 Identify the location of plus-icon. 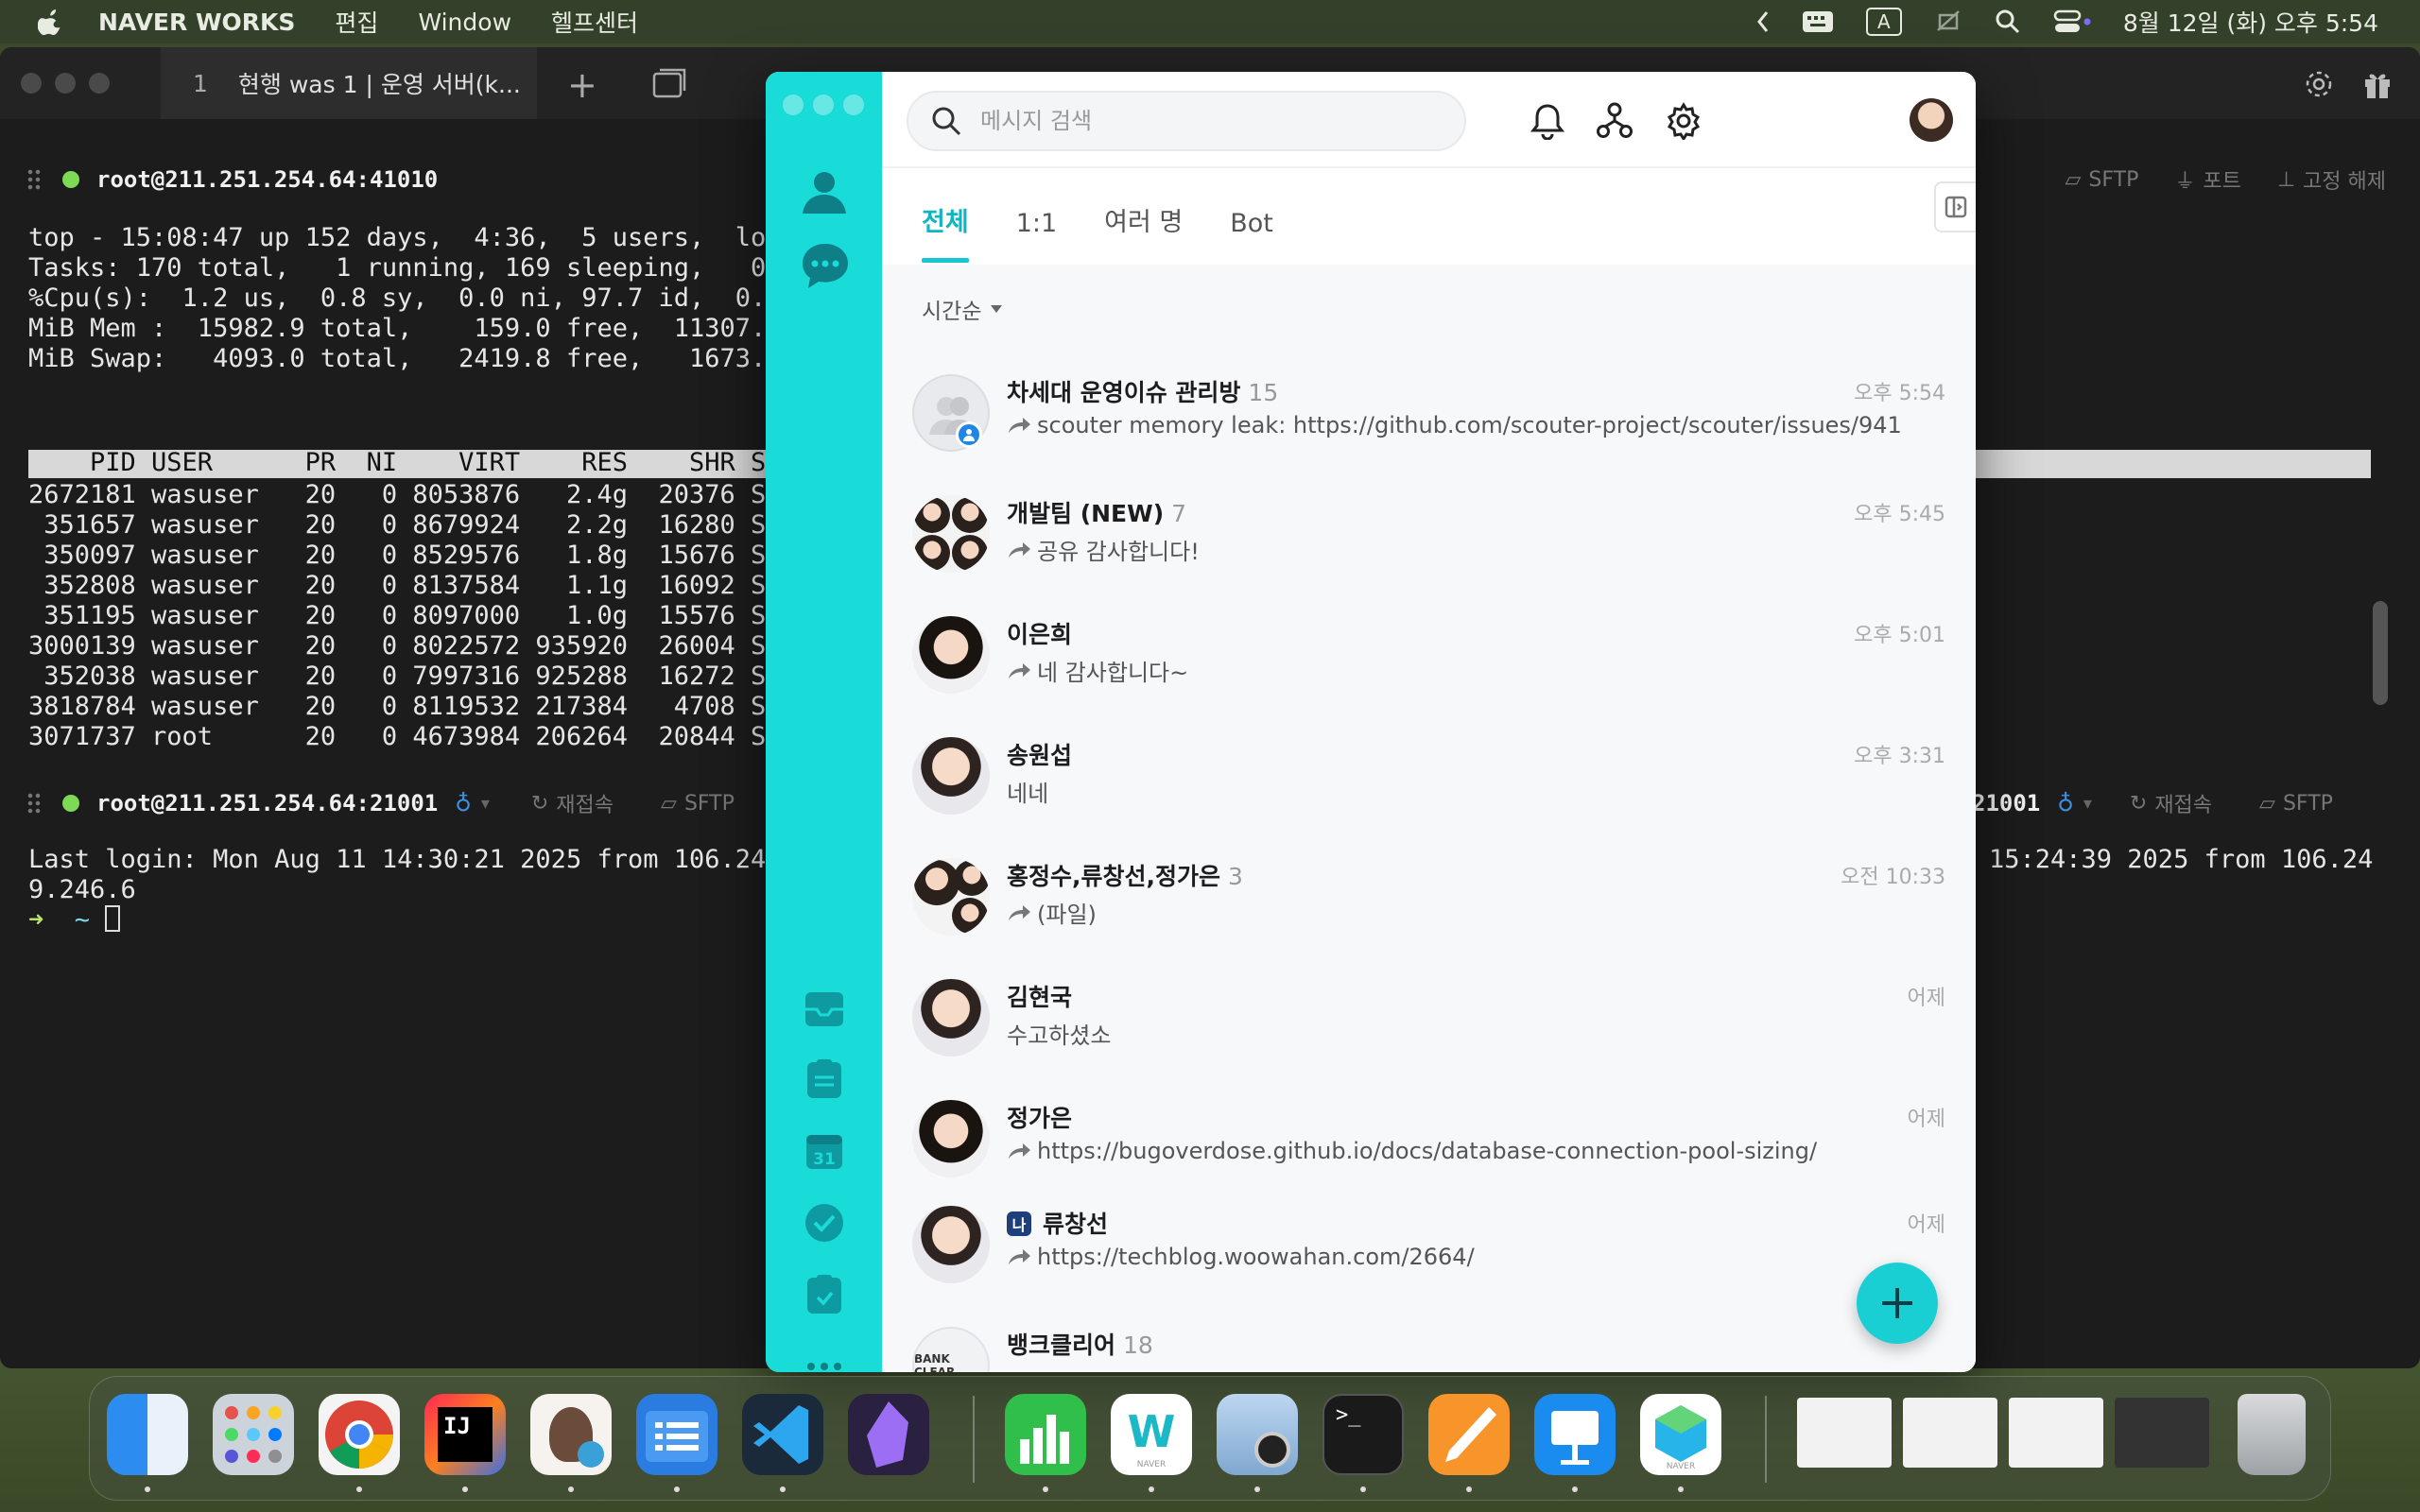
(1897, 1303).